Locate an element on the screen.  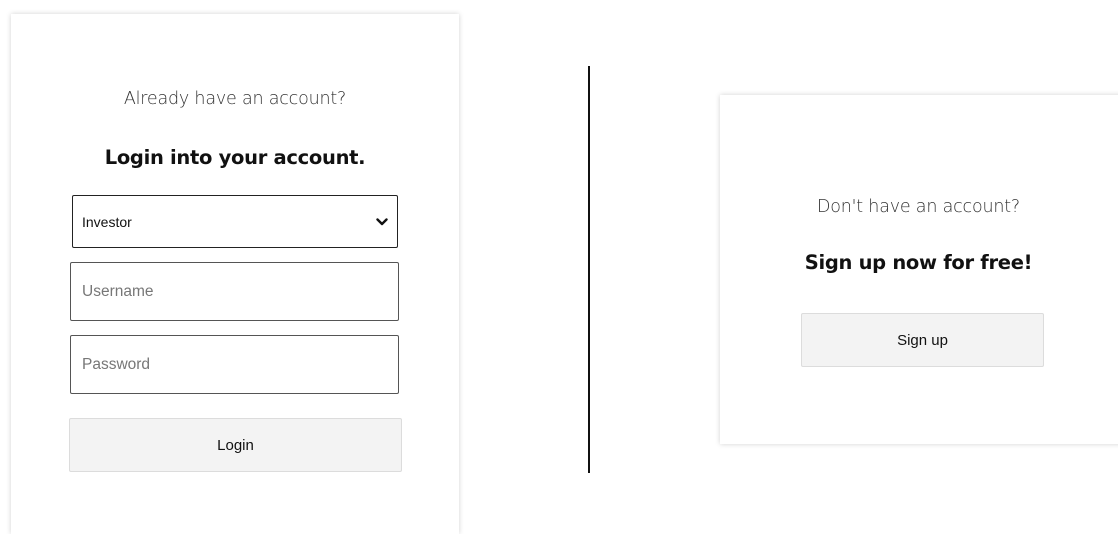
chevron-down-icon is located at coordinates (382, 222).